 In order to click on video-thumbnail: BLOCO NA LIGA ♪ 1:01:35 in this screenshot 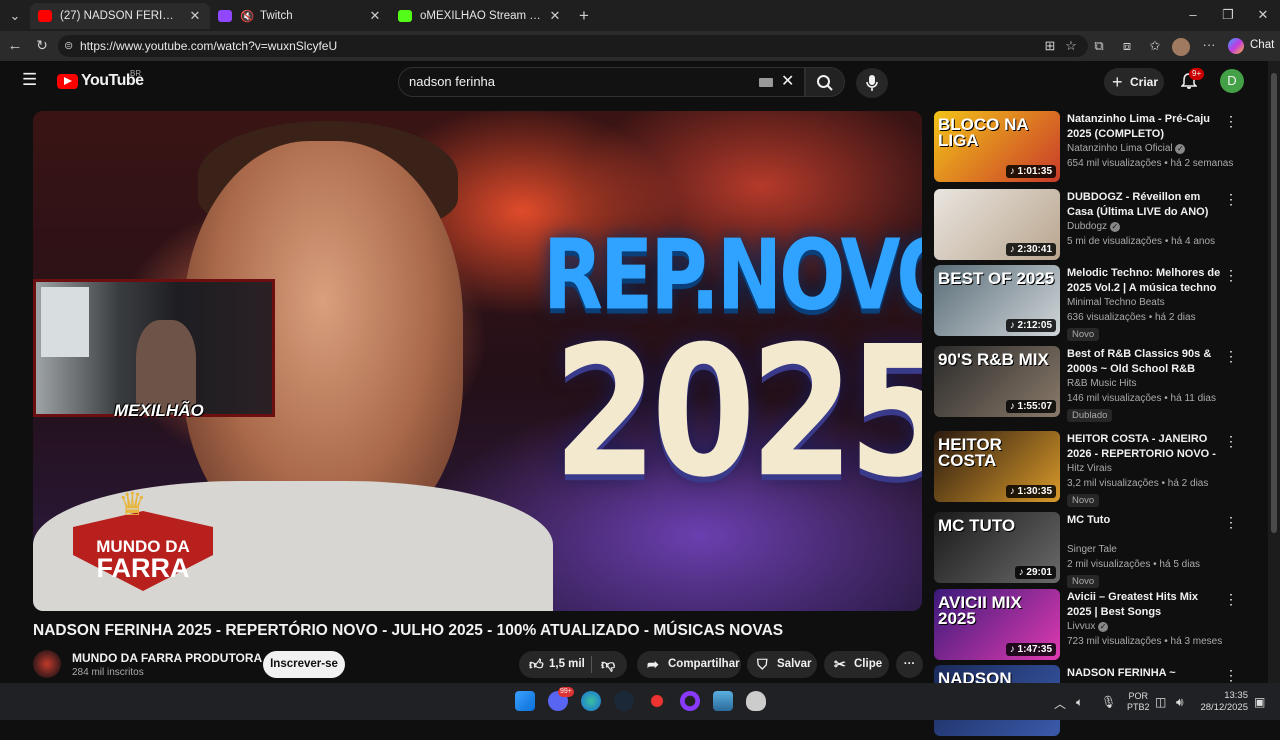, I will do `click(997, 146)`.